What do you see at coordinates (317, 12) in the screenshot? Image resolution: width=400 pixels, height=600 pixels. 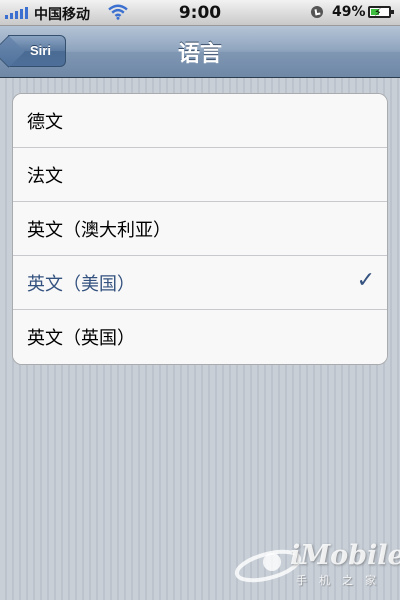 I see `orientation-lock-icon` at bounding box center [317, 12].